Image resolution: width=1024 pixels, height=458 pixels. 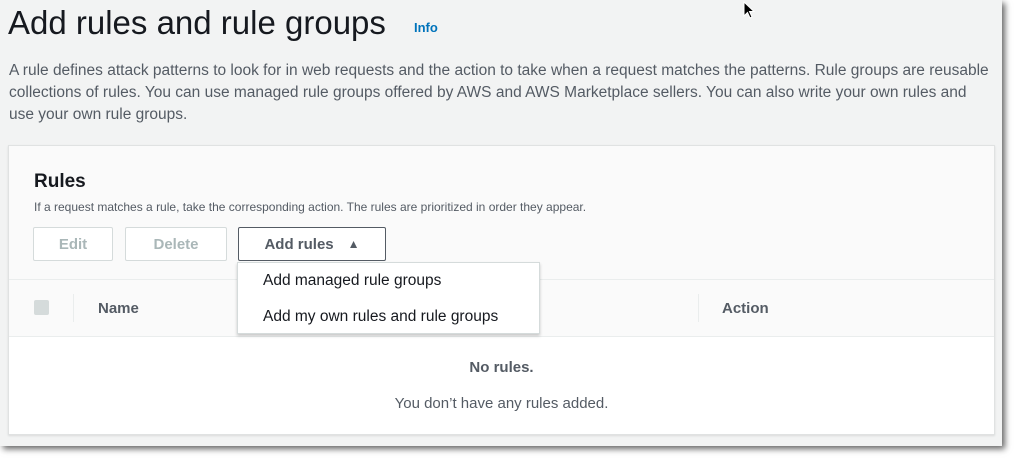 I want to click on select-all-checkbox, so click(x=41, y=307).